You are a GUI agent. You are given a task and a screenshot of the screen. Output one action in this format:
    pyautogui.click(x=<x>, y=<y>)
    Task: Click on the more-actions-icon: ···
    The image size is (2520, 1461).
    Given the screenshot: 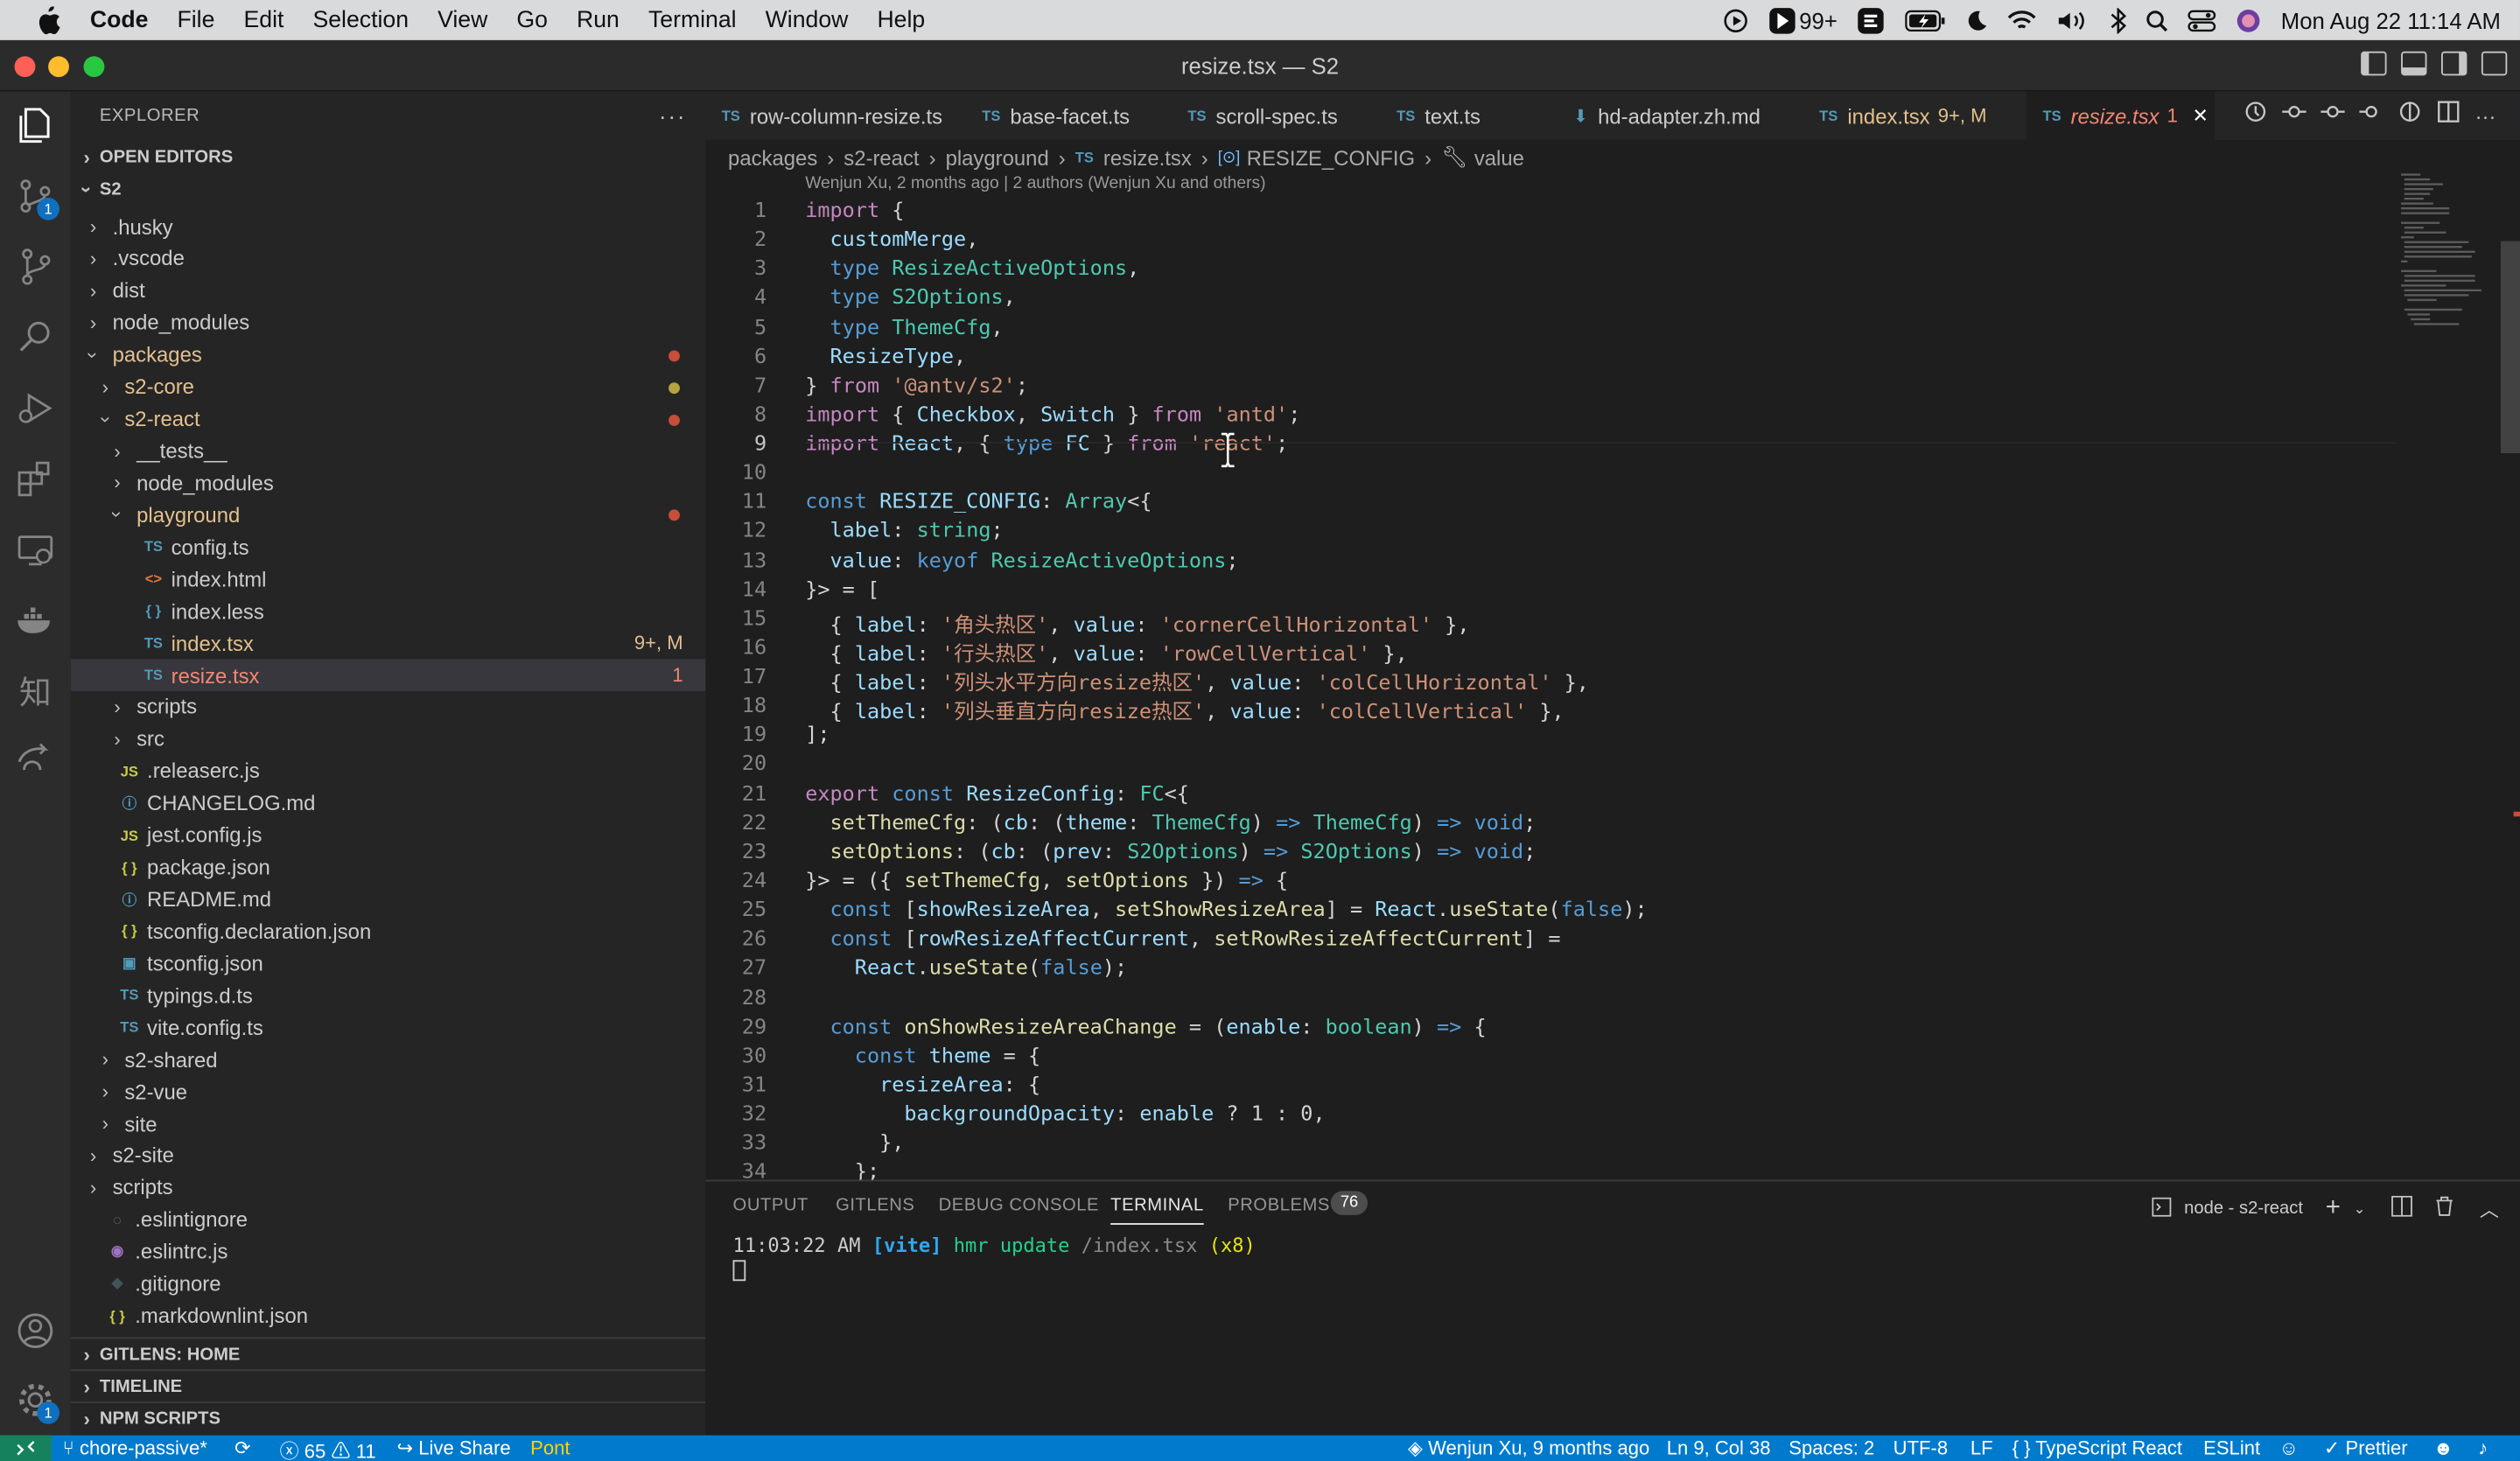 What is the action you would take?
    pyautogui.click(x=672, y=116)
    